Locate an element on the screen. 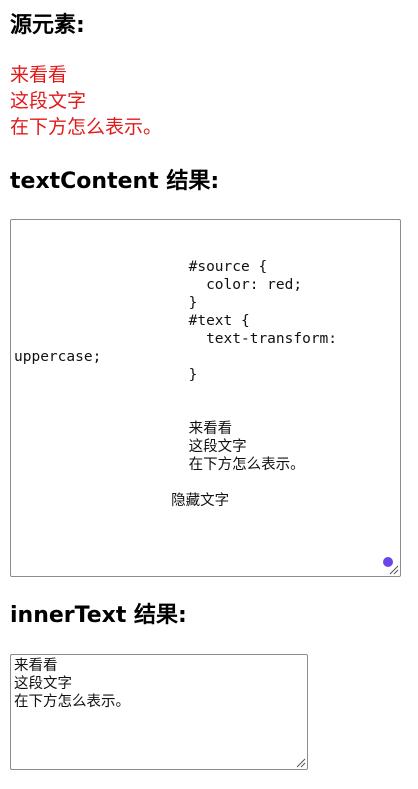  inner-text-heading: innerText 结果: is located at coordinates (98, 615).